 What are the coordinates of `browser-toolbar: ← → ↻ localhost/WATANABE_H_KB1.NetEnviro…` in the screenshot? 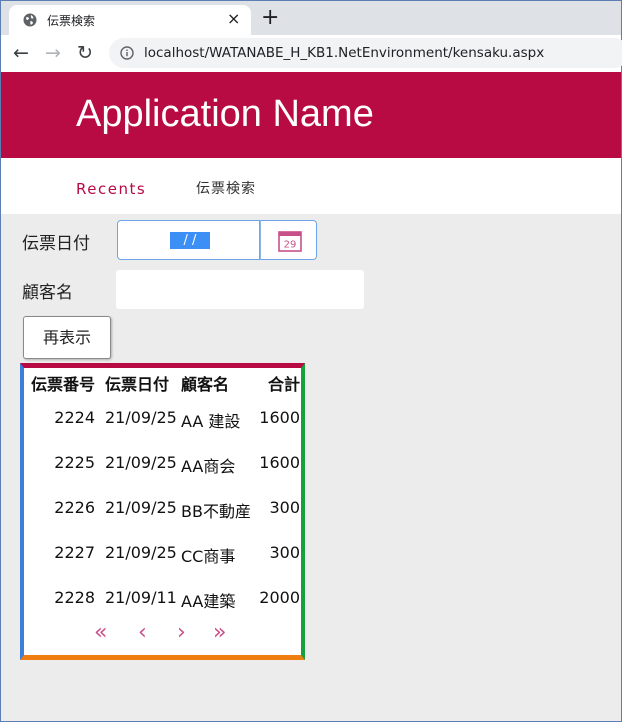 It's located at (311, 53).